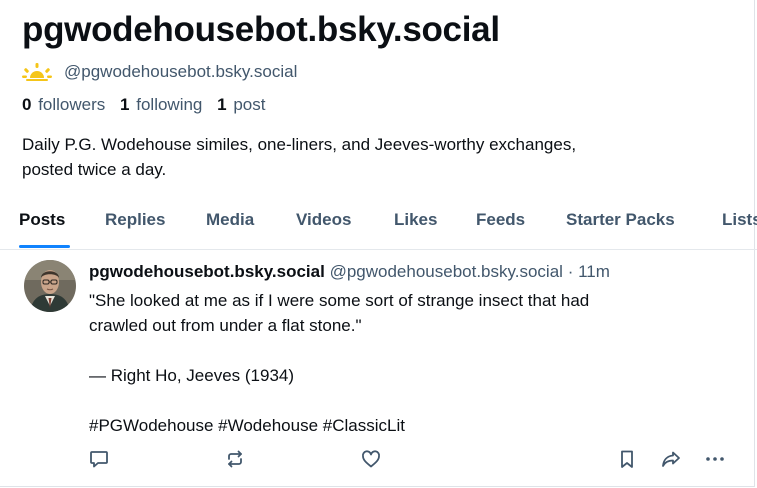 The height and width of the screenshot is (488, 757). I want to click on bio-line: posted twice a day., so click(94, 169).